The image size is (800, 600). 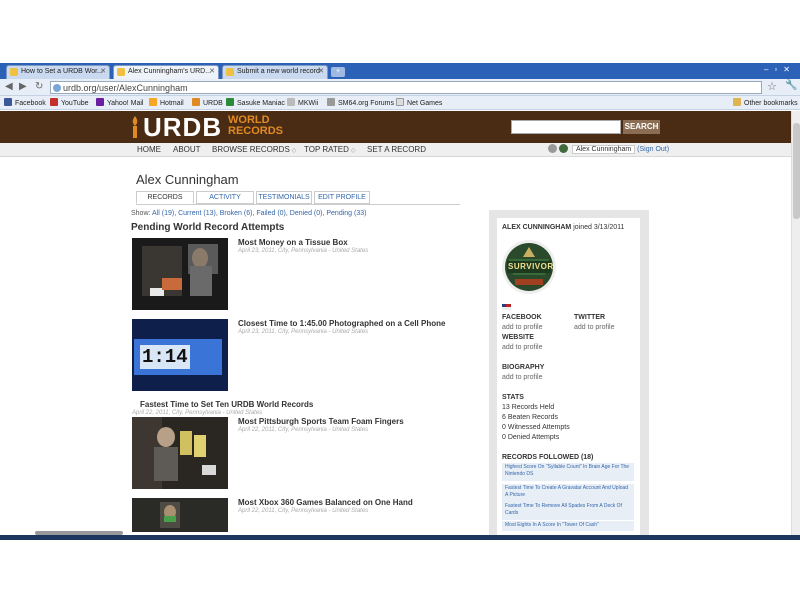 What do you see at coordinates (396, 149) in the screenshot?
I see `nav-set-a-record: SET A RECORD` at bounding box center [396, 149].